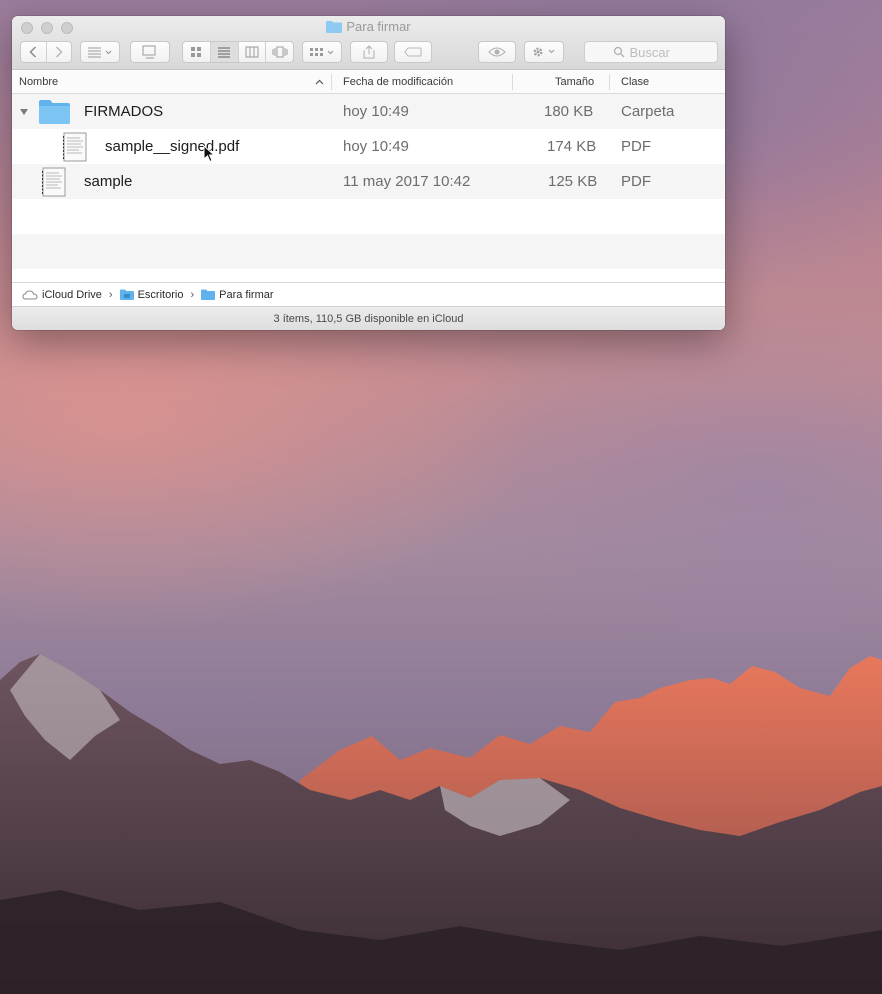 This screenshot has width=882, height=994. What do you see at coordinates (648, 111) in the screenshot?
I see `file-kind: Carpeta` at bounding box center [648, 111].